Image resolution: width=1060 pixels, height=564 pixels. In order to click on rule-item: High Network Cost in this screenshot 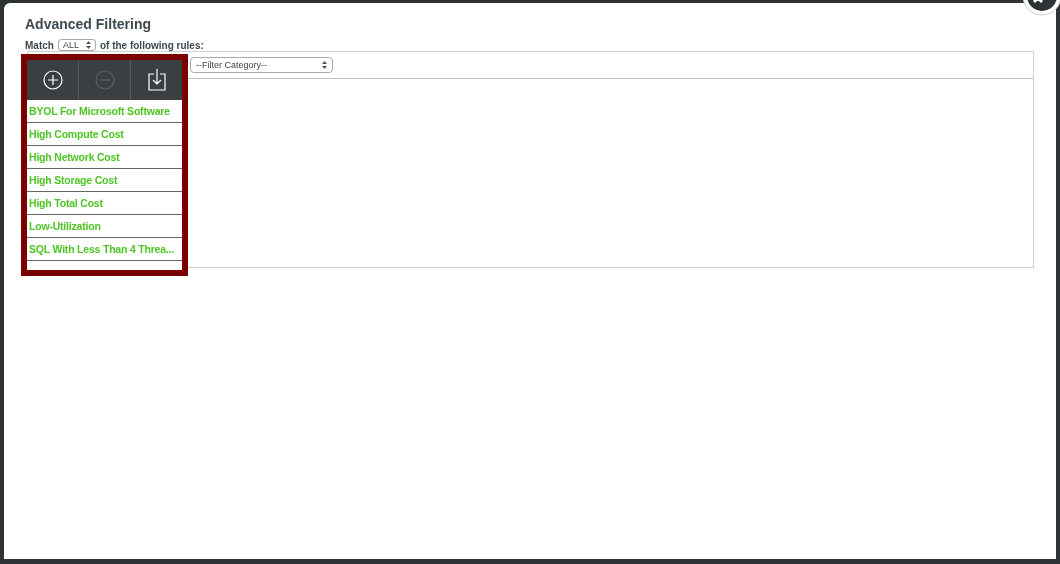, I will do `click(104, 157)`.